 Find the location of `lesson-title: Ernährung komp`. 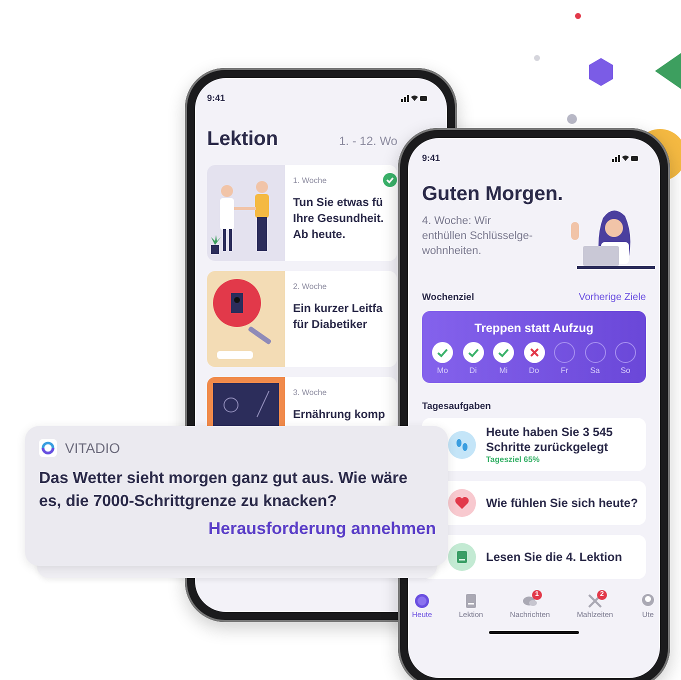

lesson-title: Ernährung komp is located at coordinates (339, 415).